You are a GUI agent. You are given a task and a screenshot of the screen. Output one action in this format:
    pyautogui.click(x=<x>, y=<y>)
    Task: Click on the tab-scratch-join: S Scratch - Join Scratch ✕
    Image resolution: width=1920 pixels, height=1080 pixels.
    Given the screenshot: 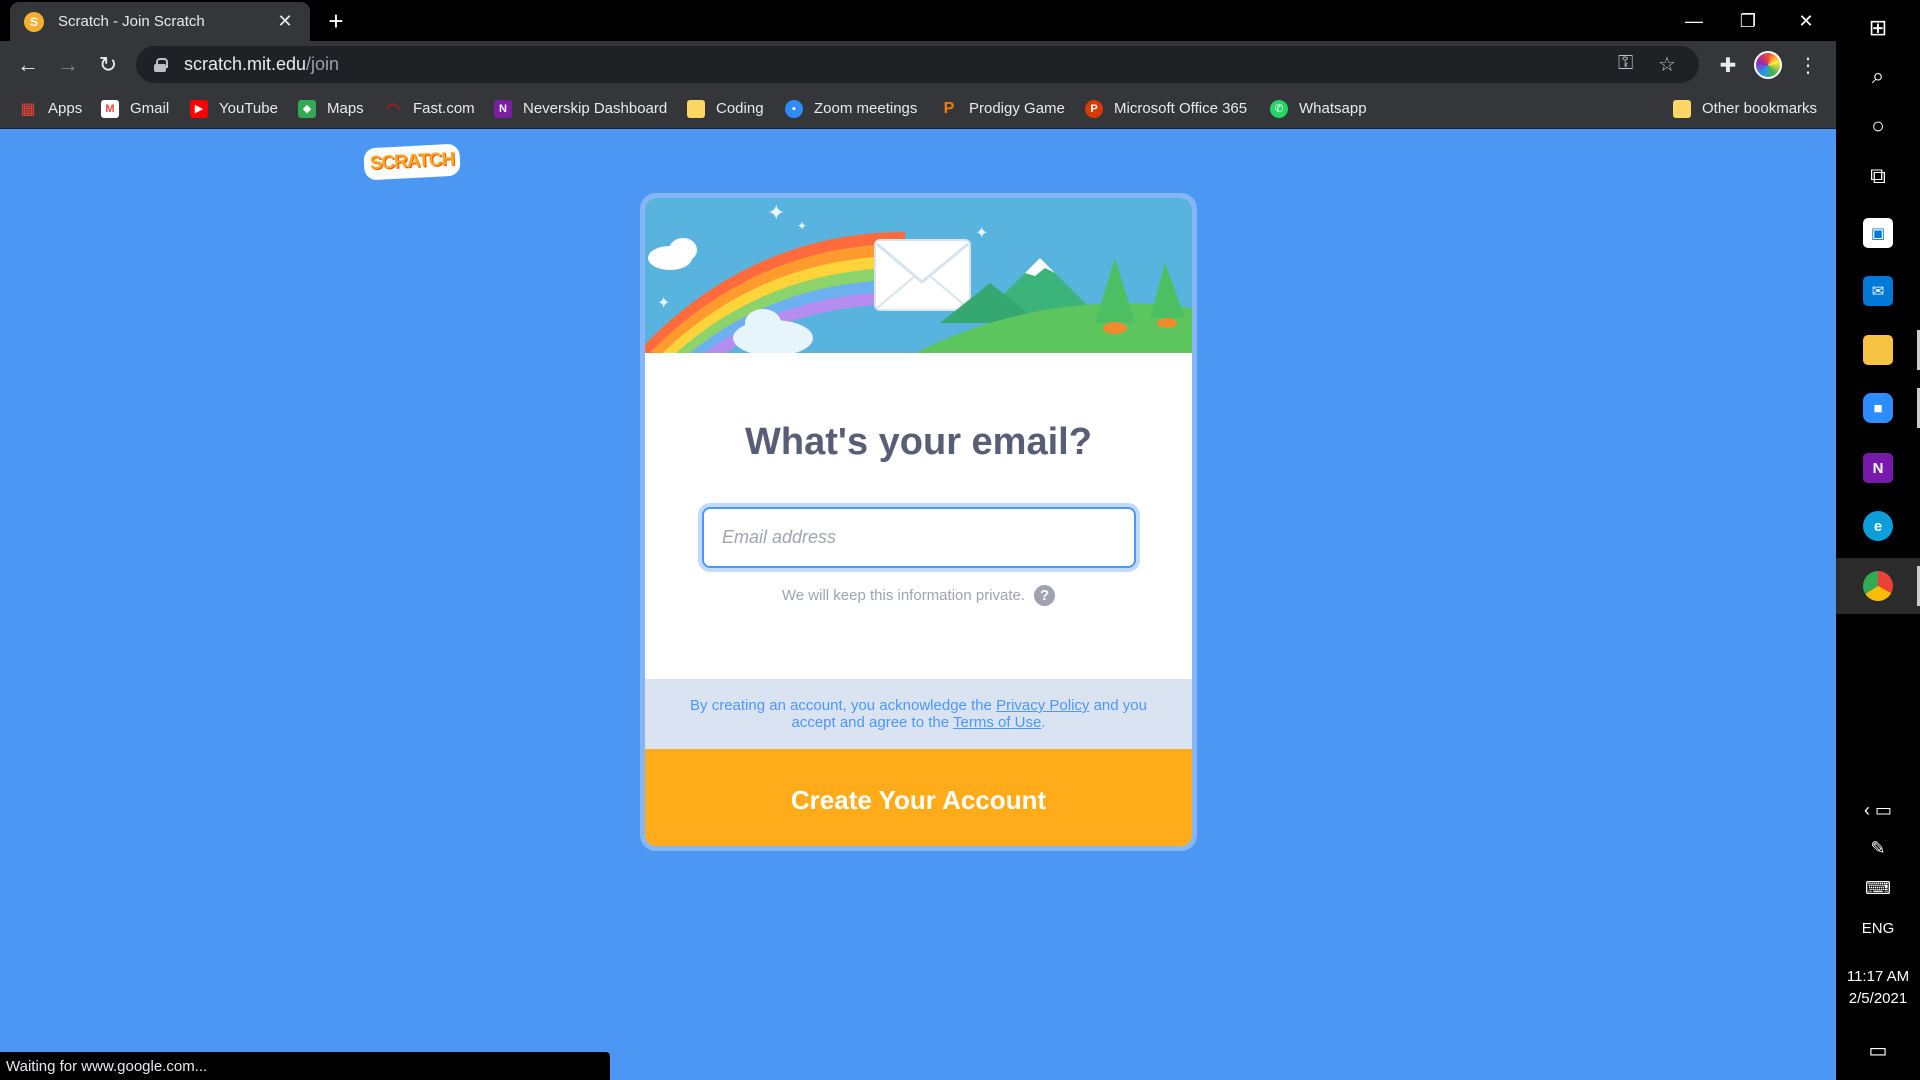 What is the action you would take?
    pyautogui.click(x=160, y=21)
    